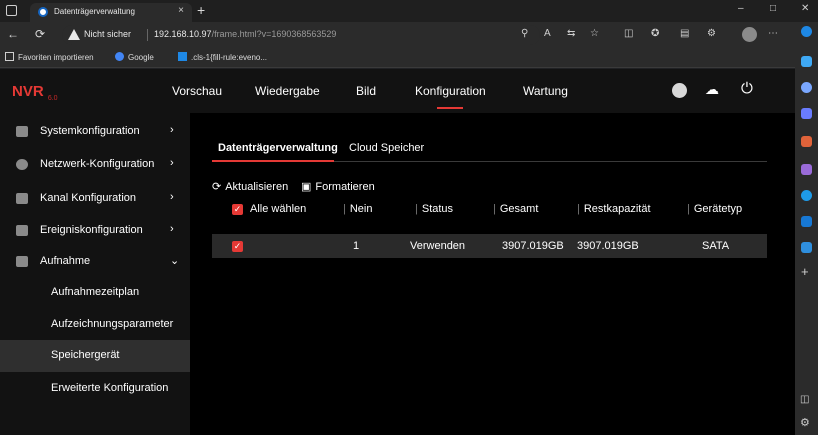 This screenshot has height=435, width=818. What do you see at coordinates (747, 88) in the screenshot?
I see `power-icon: ⏻` at bounding box center [747, 88].